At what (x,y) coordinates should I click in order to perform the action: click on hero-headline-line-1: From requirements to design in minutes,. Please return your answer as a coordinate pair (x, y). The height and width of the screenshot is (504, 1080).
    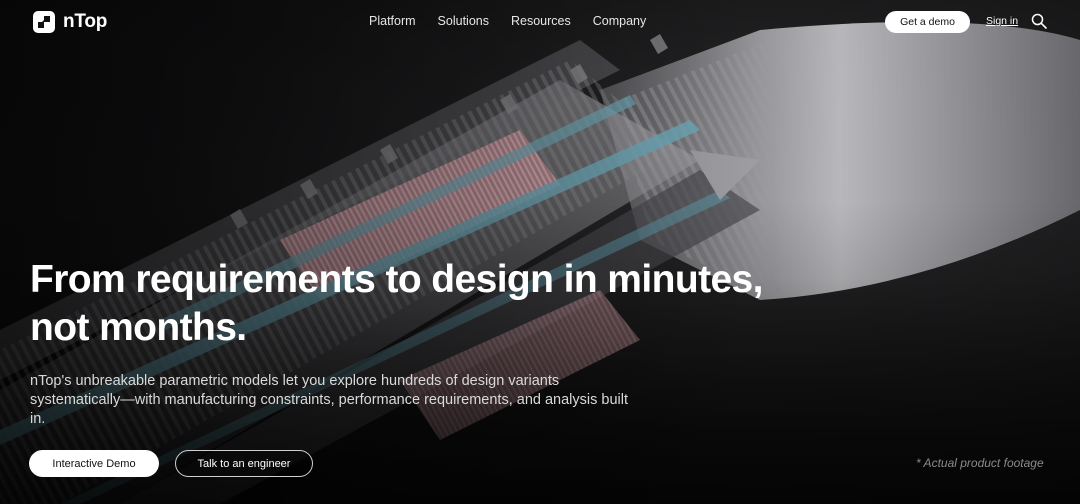
    Looking at the image, I should click on (396, 279).